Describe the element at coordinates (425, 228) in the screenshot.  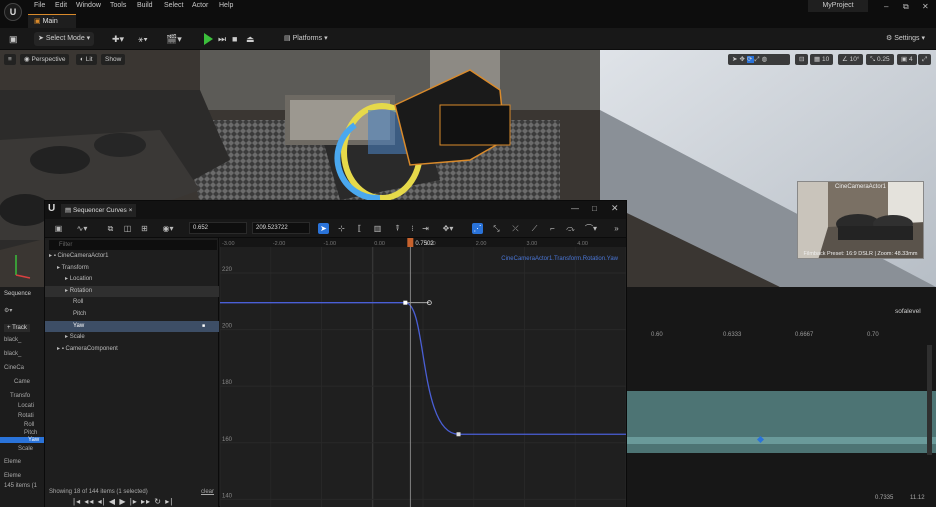
I see `flatten-icon: ⇥` at that location.